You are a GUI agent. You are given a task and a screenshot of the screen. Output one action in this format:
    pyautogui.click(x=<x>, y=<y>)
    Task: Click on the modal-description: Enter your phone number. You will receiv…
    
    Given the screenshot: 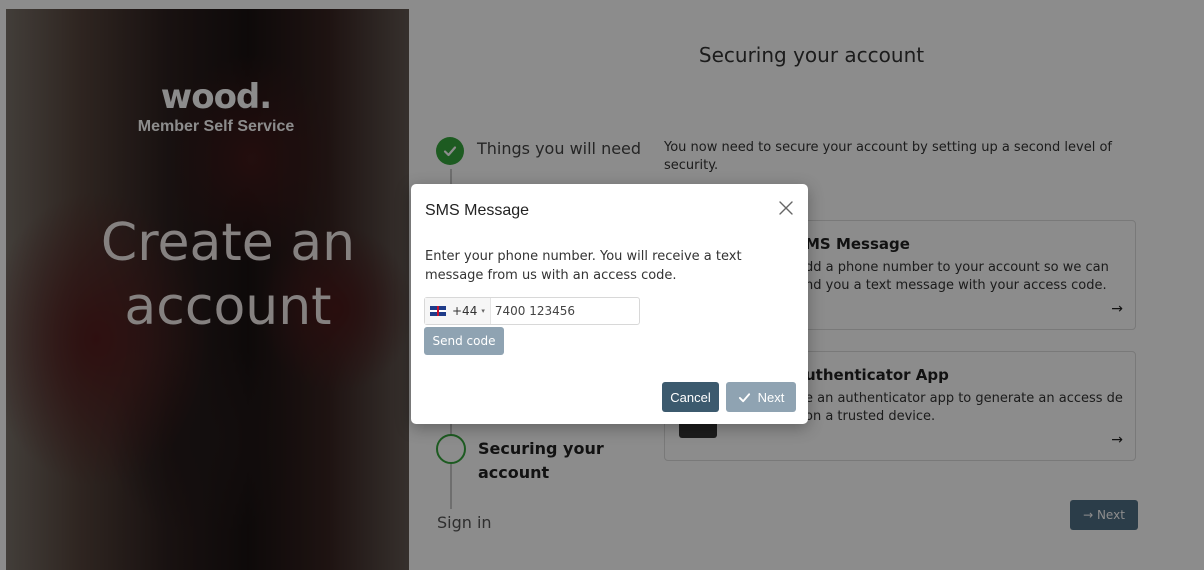 What is the action you would take?
    pyautogui.click(x=583, y=266)
    